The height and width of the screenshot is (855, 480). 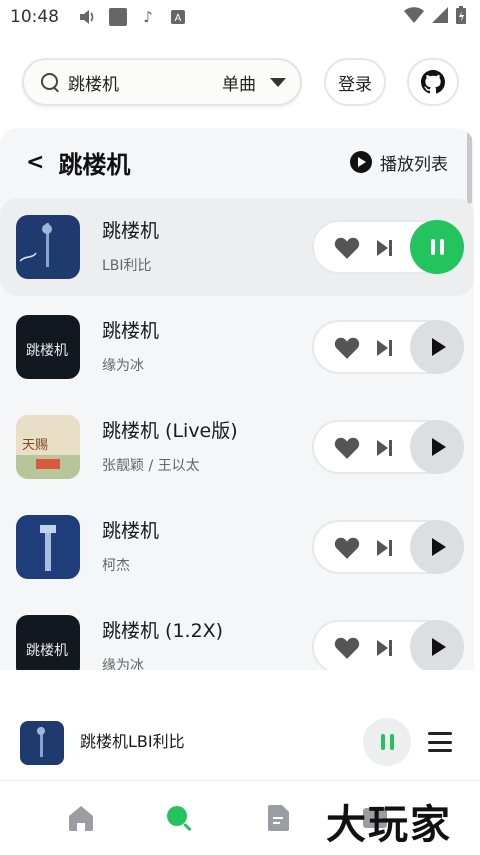 I want to click on mini-player-title: 跳楼机LBI利比, so click(x=132, y=740).